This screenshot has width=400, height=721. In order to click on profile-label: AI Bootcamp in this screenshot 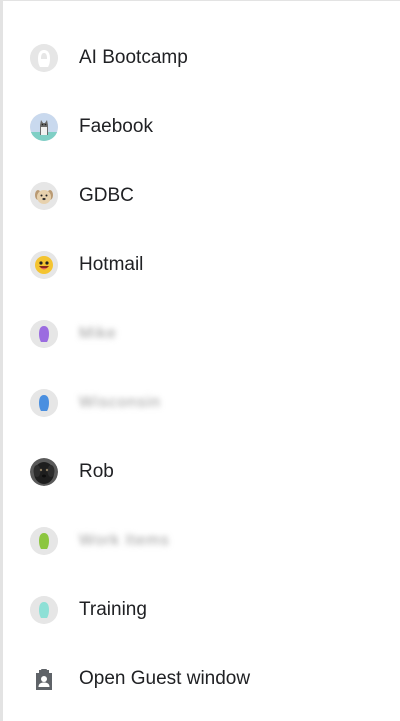, I will do `click(133, 57)`.